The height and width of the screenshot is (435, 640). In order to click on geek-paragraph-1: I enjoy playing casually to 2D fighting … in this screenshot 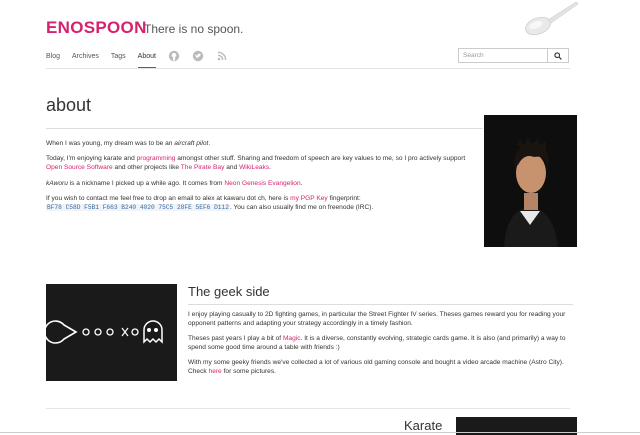, I will do `click(377, 319)`.